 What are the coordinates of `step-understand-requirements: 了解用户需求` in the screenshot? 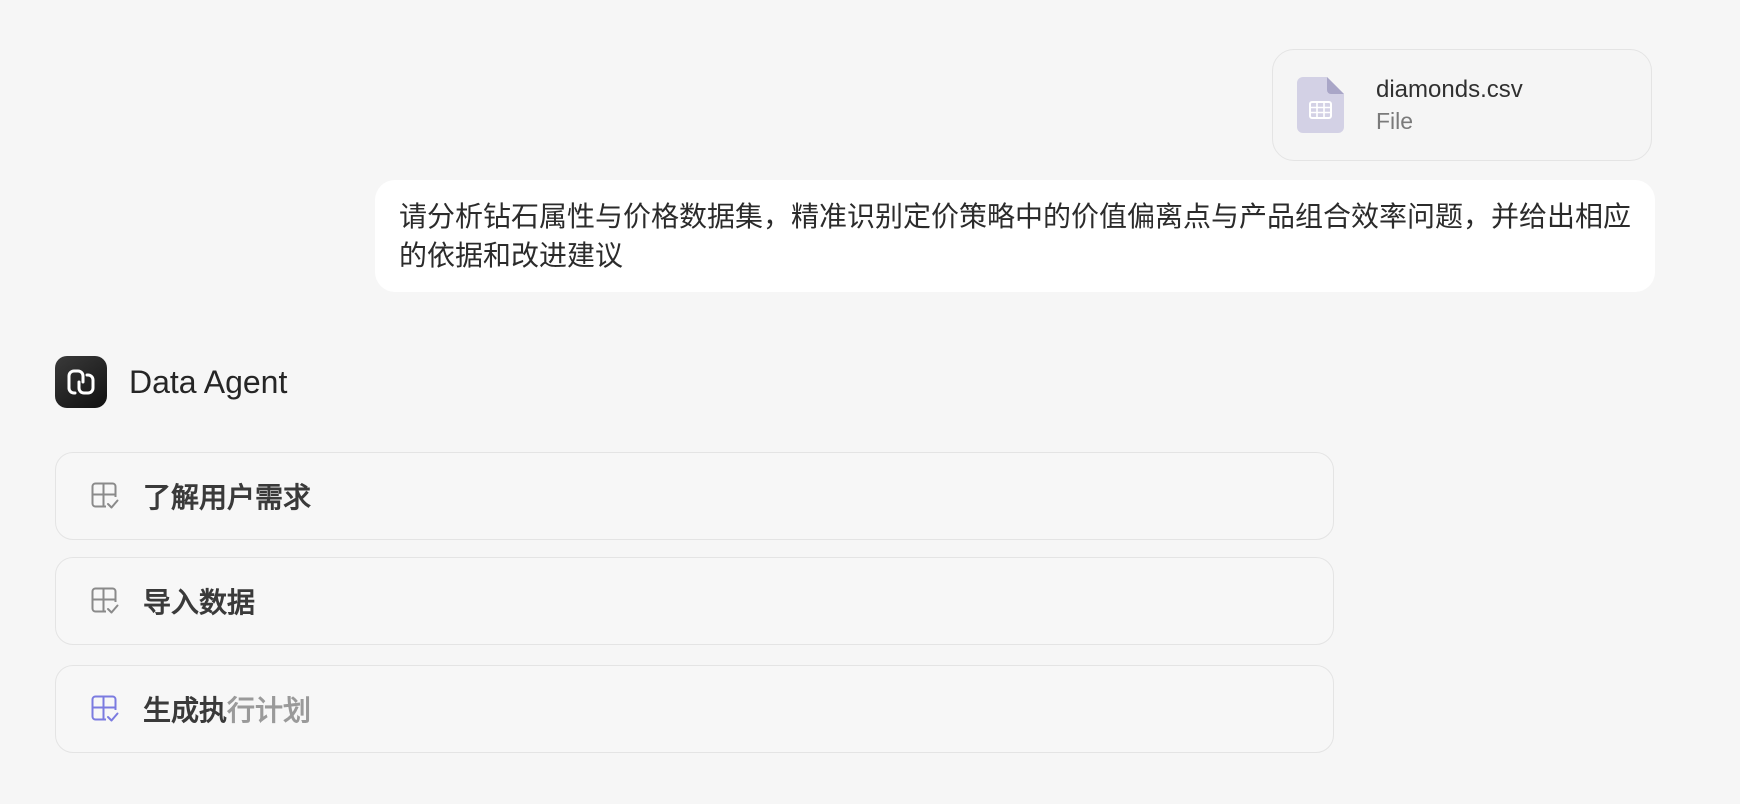 It's located at (694, 496).